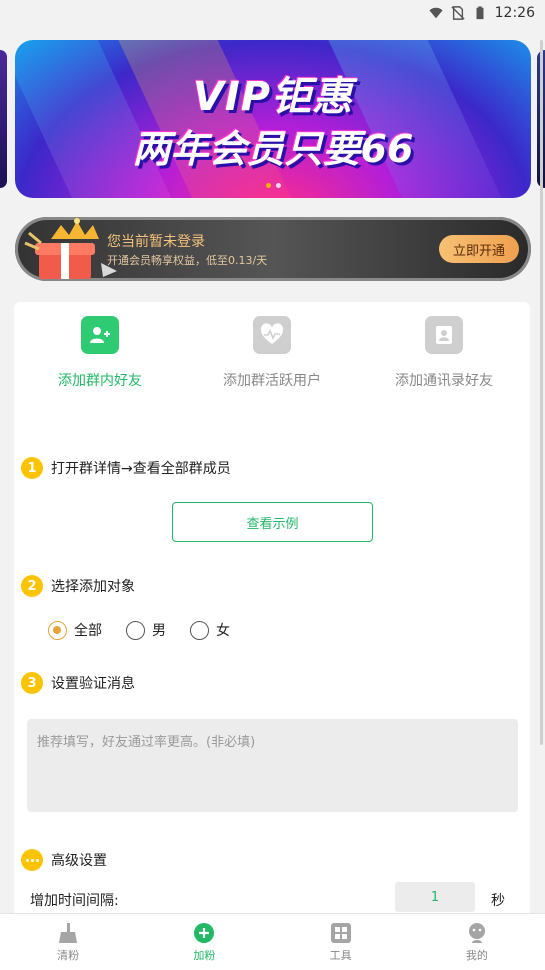 The width and height of the screenshot is (545, 970). I want to click on scrollbar, so click(541, 392).